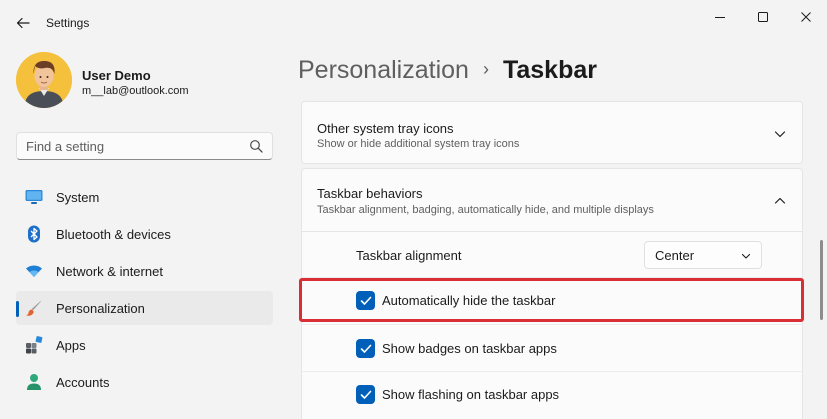  I want to click on sidebar-item-label: Bluetooth & devices, so click(113, 234).